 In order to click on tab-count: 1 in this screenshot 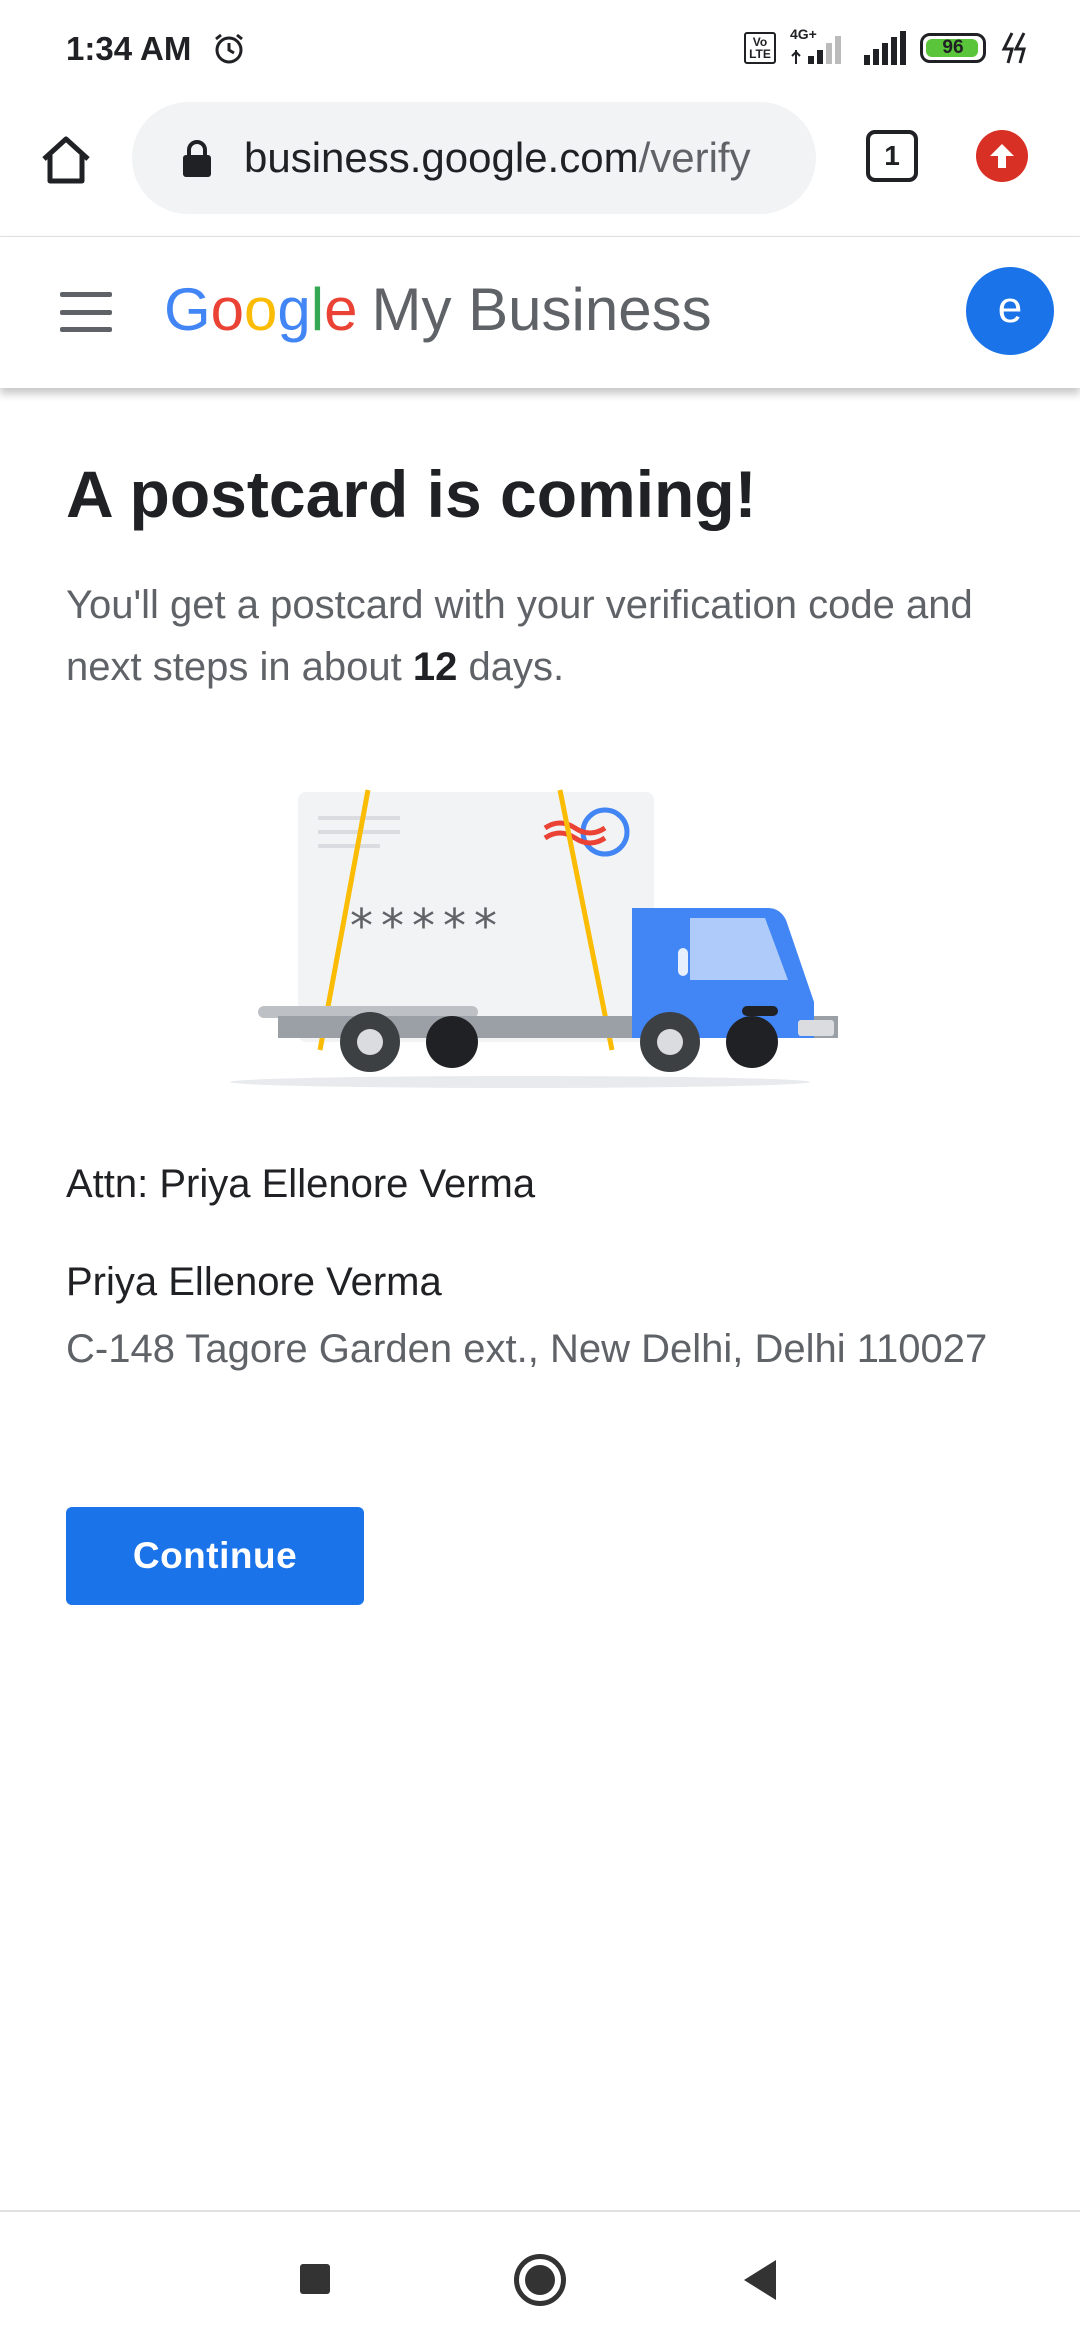, I will do `click(892, 155)`.